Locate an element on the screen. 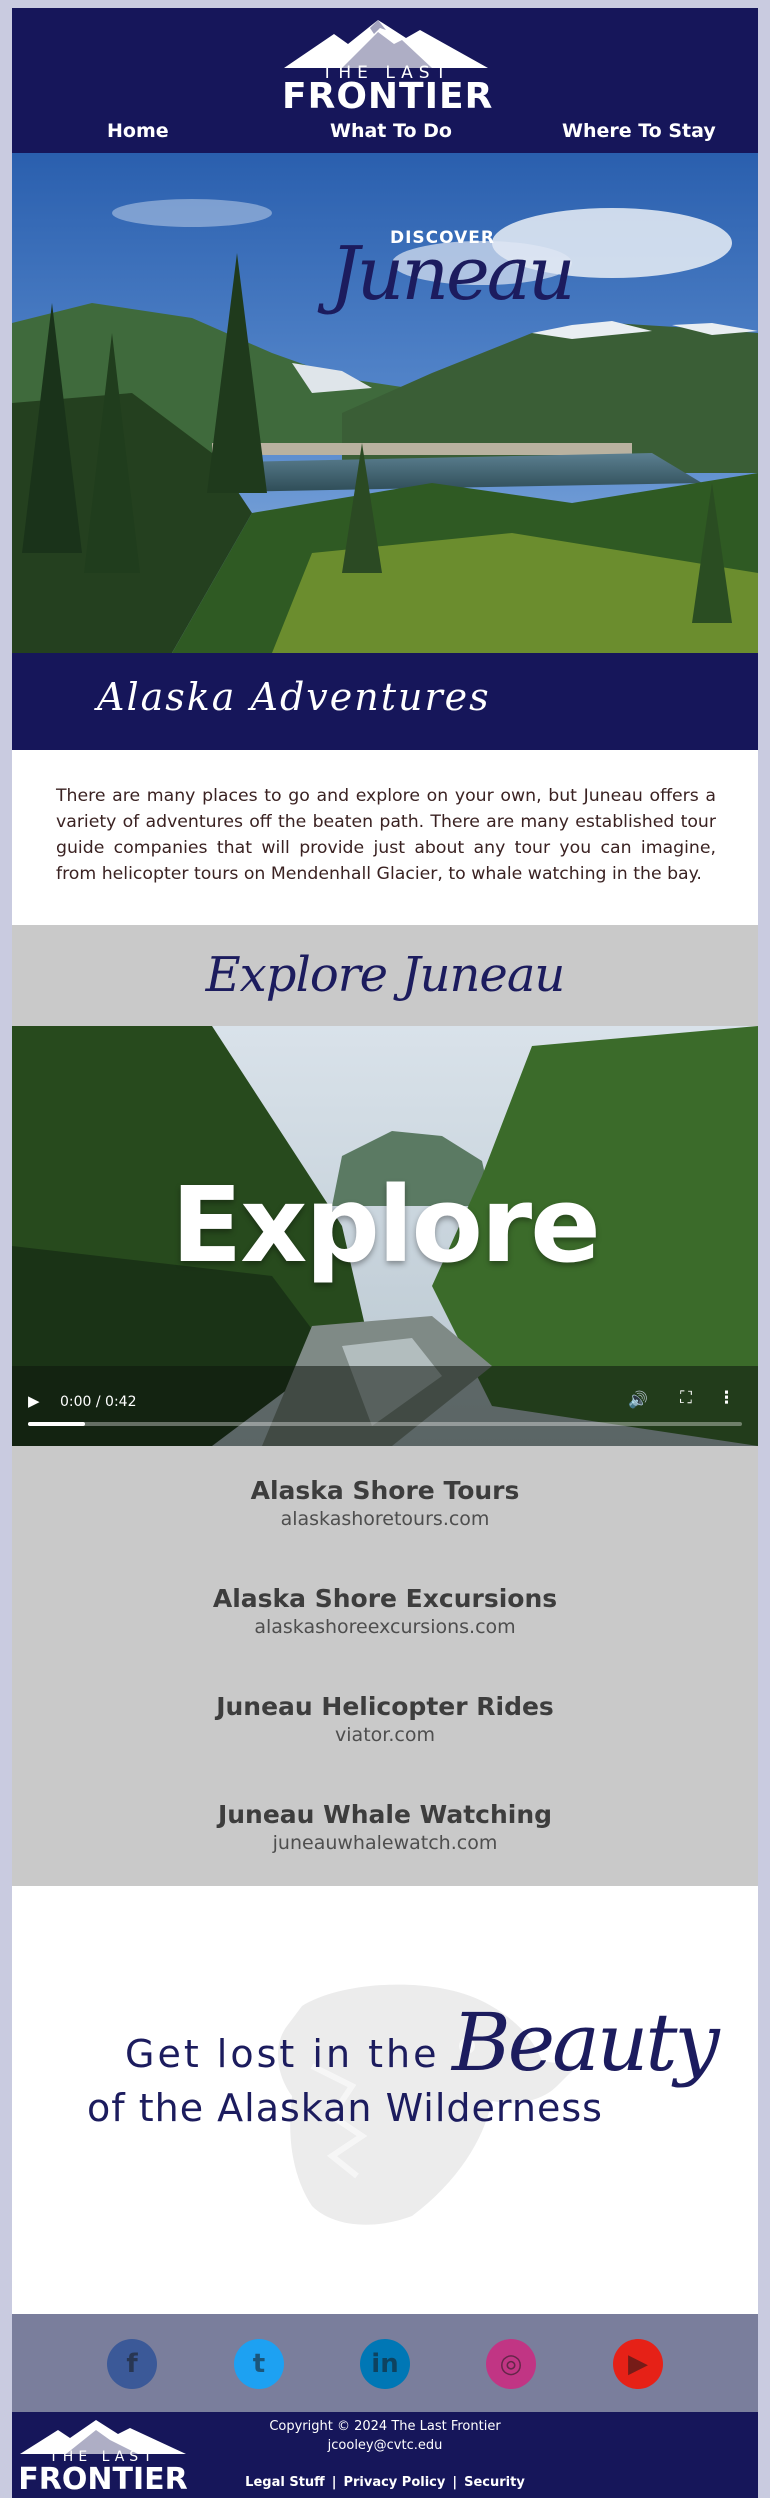 This screenshot has height=2498, width=770. youtube-glyph: ▶ is located at coordinates (638, 2364).